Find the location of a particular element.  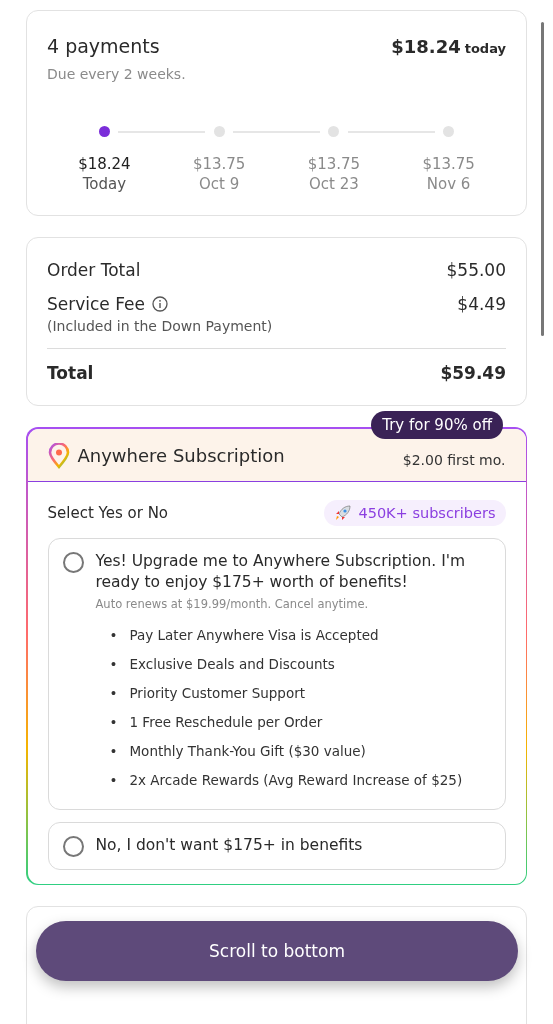

benefit-text: Monthly Thank-You Gift ($30 value) is located at coordinates (247, 751).